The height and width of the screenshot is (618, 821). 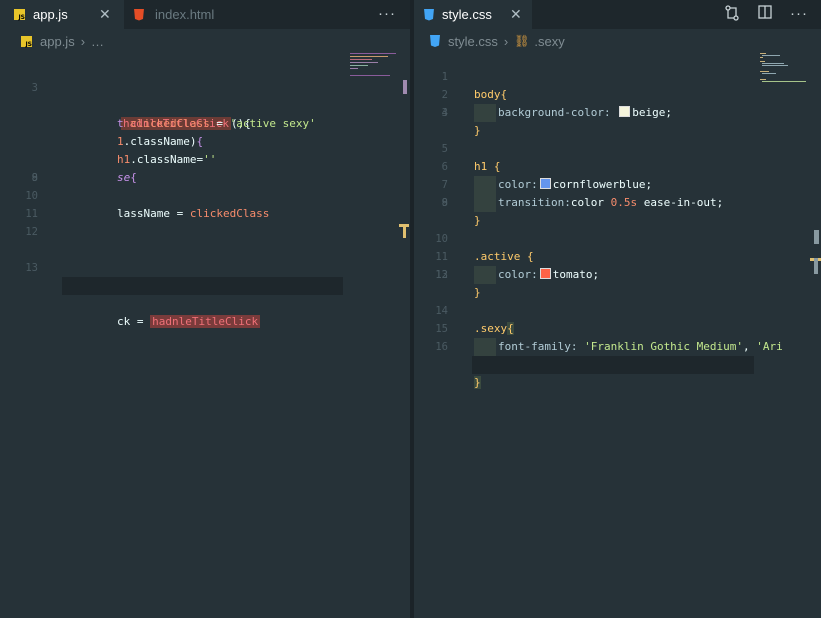 I want to click on tab-app-js: app.js ✕, so click(x=62, y=14).